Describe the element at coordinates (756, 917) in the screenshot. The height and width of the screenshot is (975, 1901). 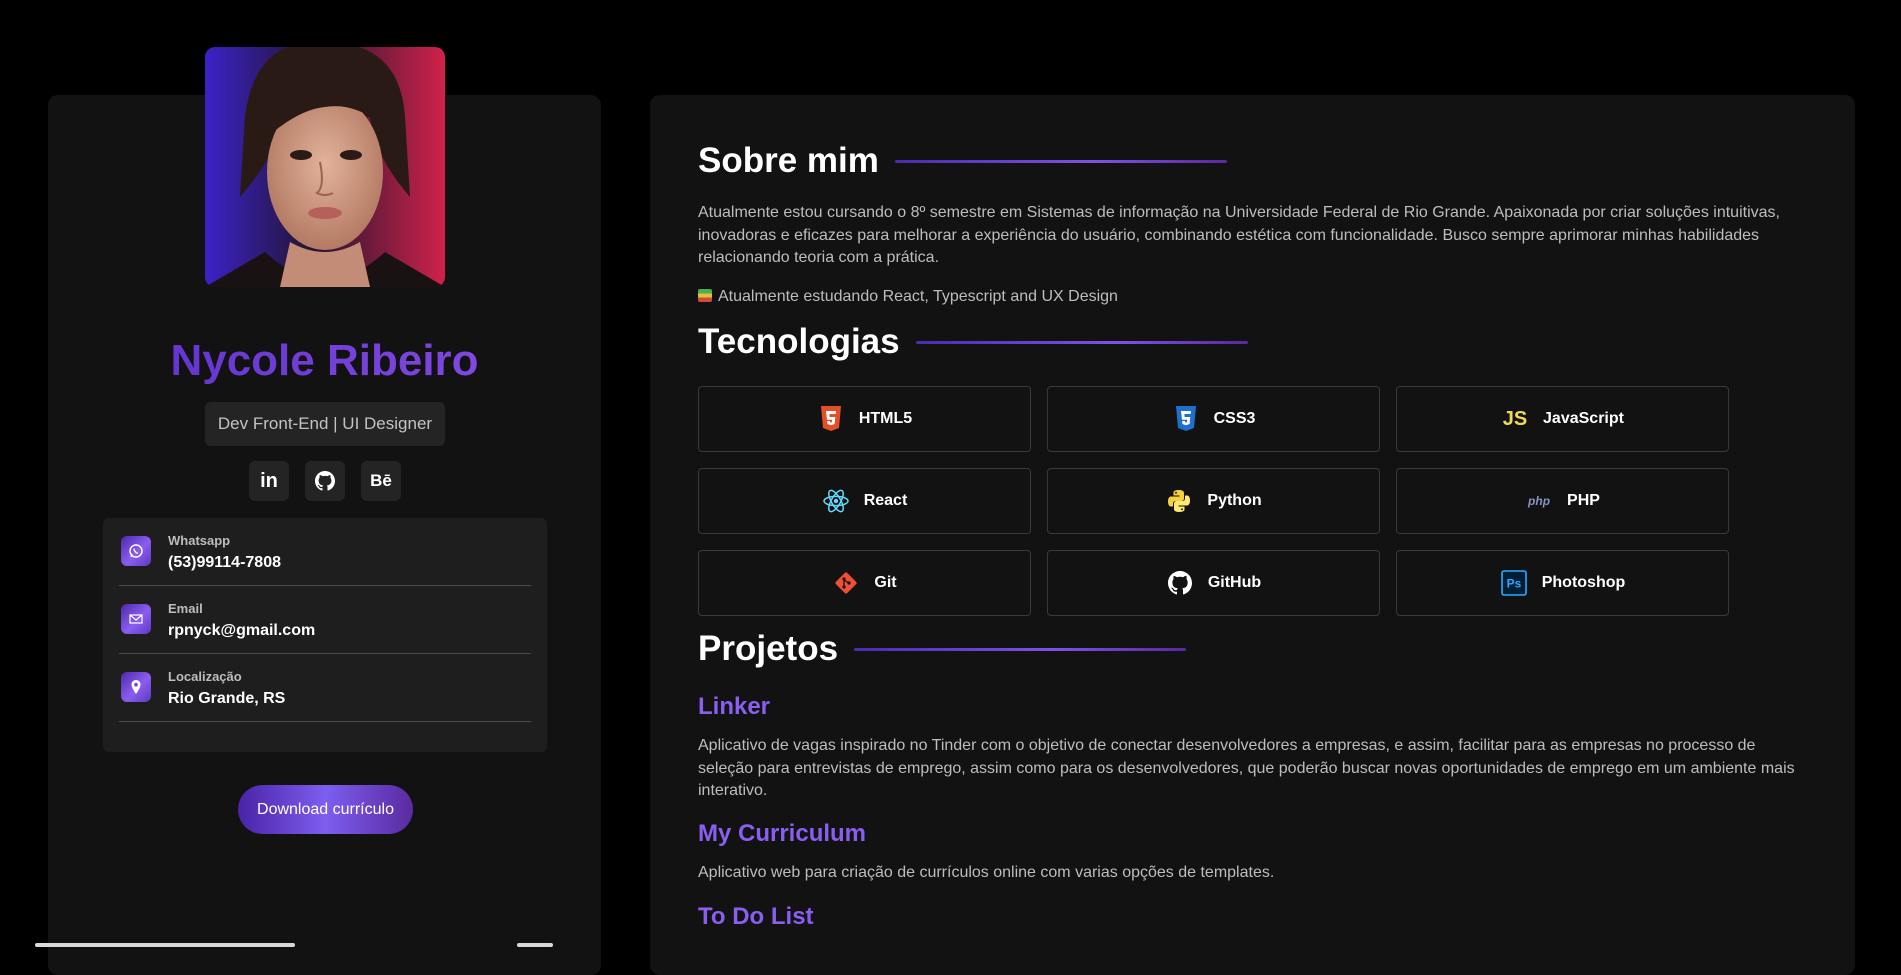
I see `project-title-to-do-list: To Do List` at that location.